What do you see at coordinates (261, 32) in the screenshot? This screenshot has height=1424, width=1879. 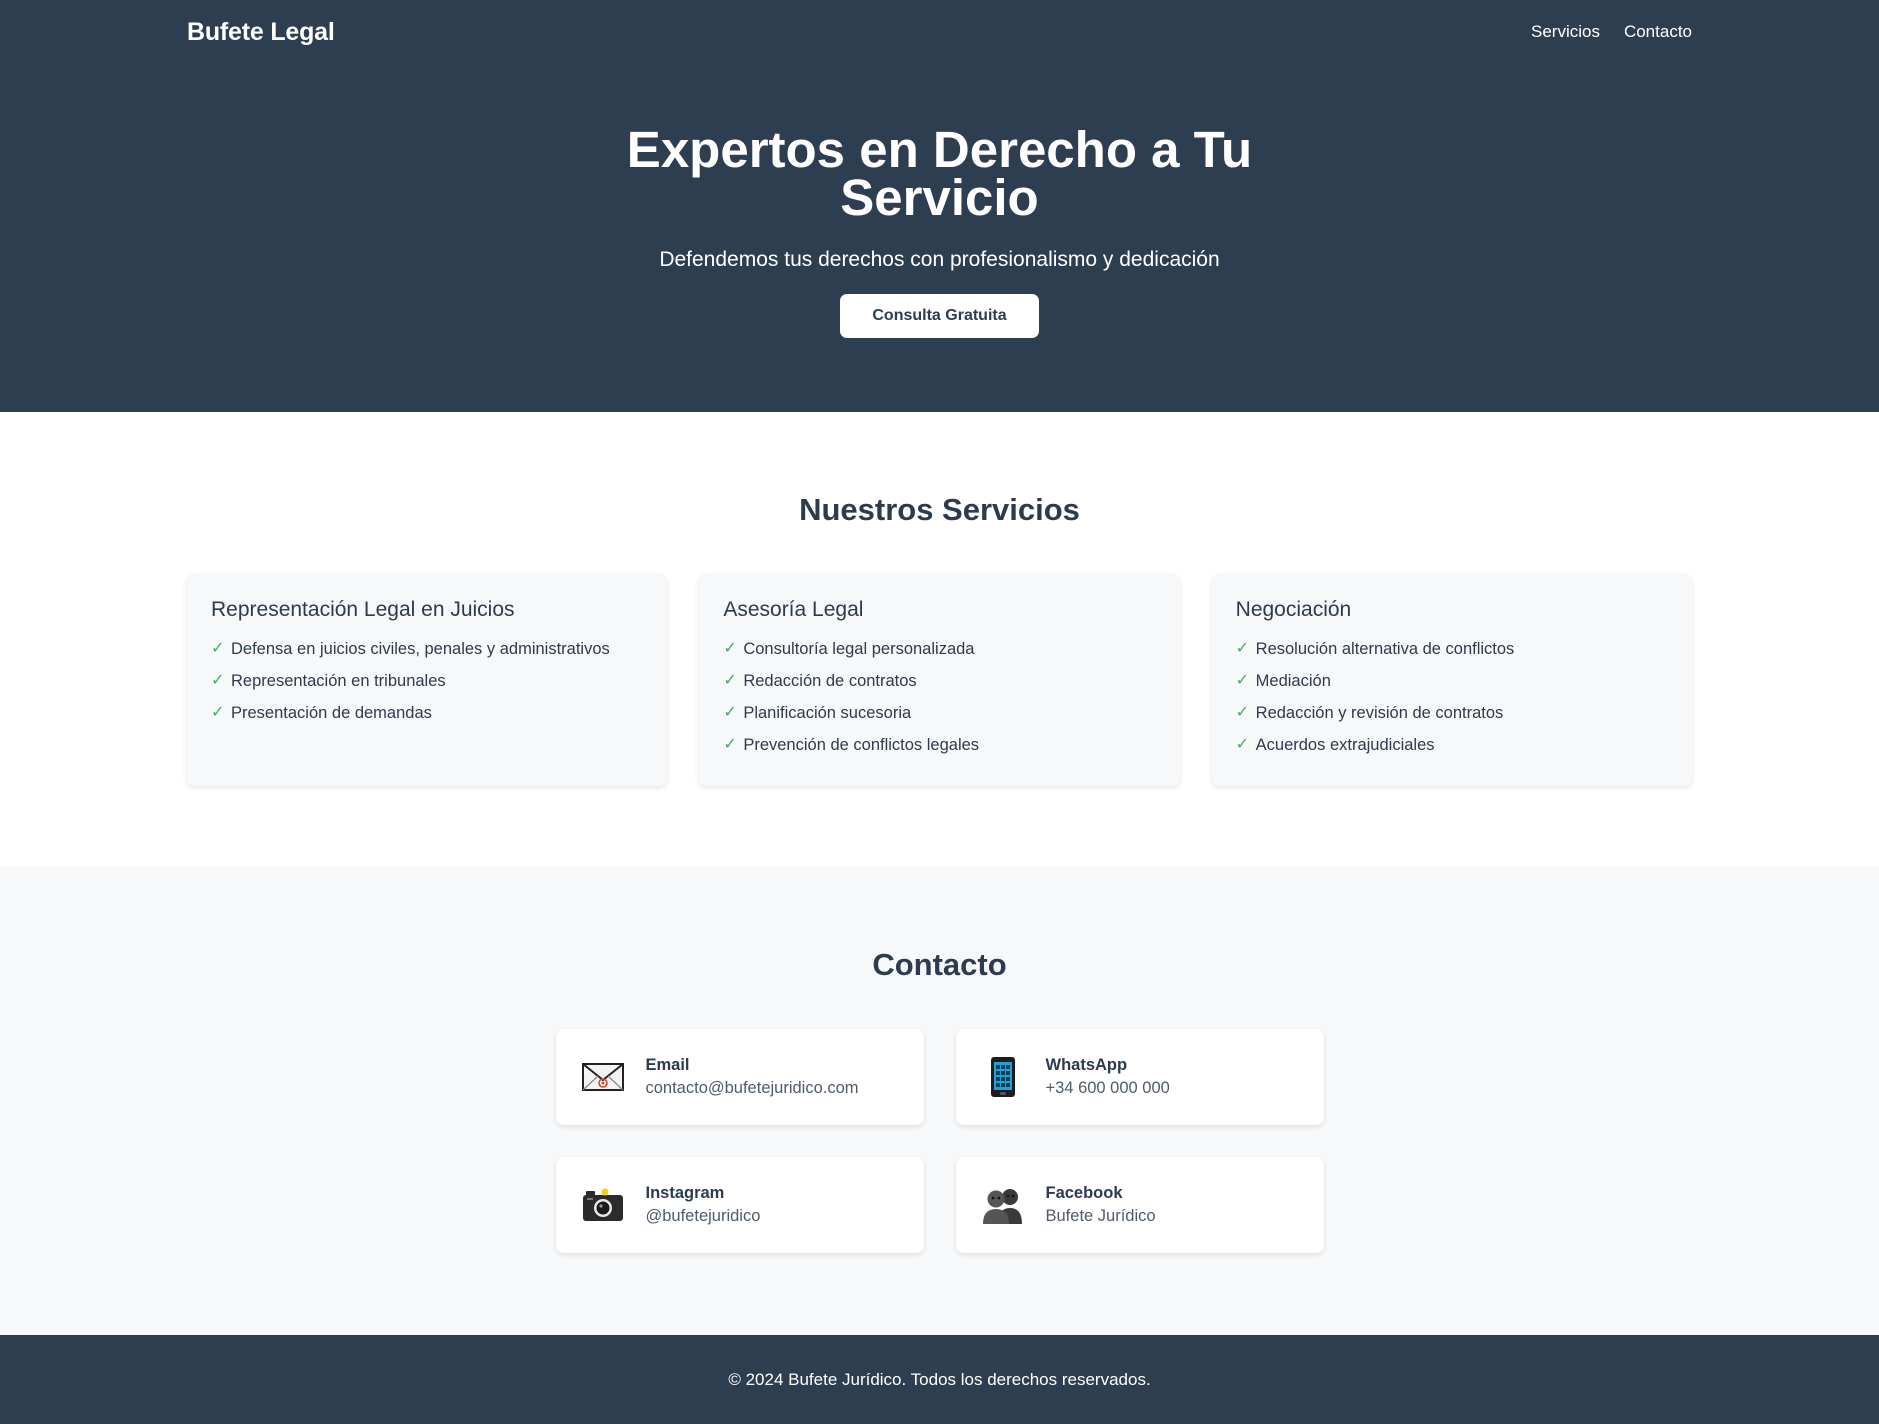 I see `brand-logo: Bufete Legal` at bounding box center [261, 32].